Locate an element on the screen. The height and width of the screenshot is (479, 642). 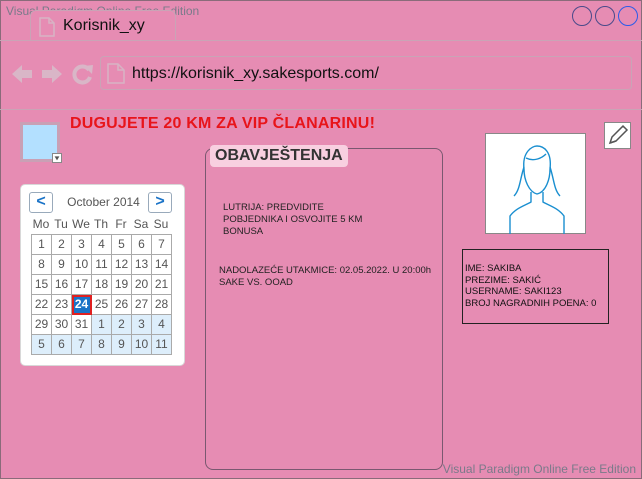
window-controls is located at coordinates (605, 16).